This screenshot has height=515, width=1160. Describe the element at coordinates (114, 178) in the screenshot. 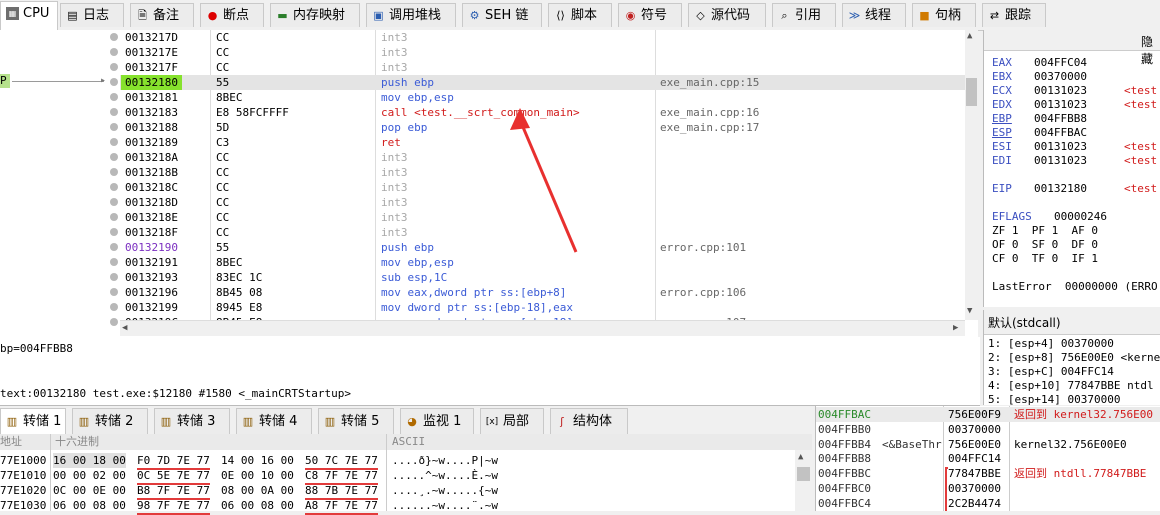

I see `breakpoint-column` at that location.